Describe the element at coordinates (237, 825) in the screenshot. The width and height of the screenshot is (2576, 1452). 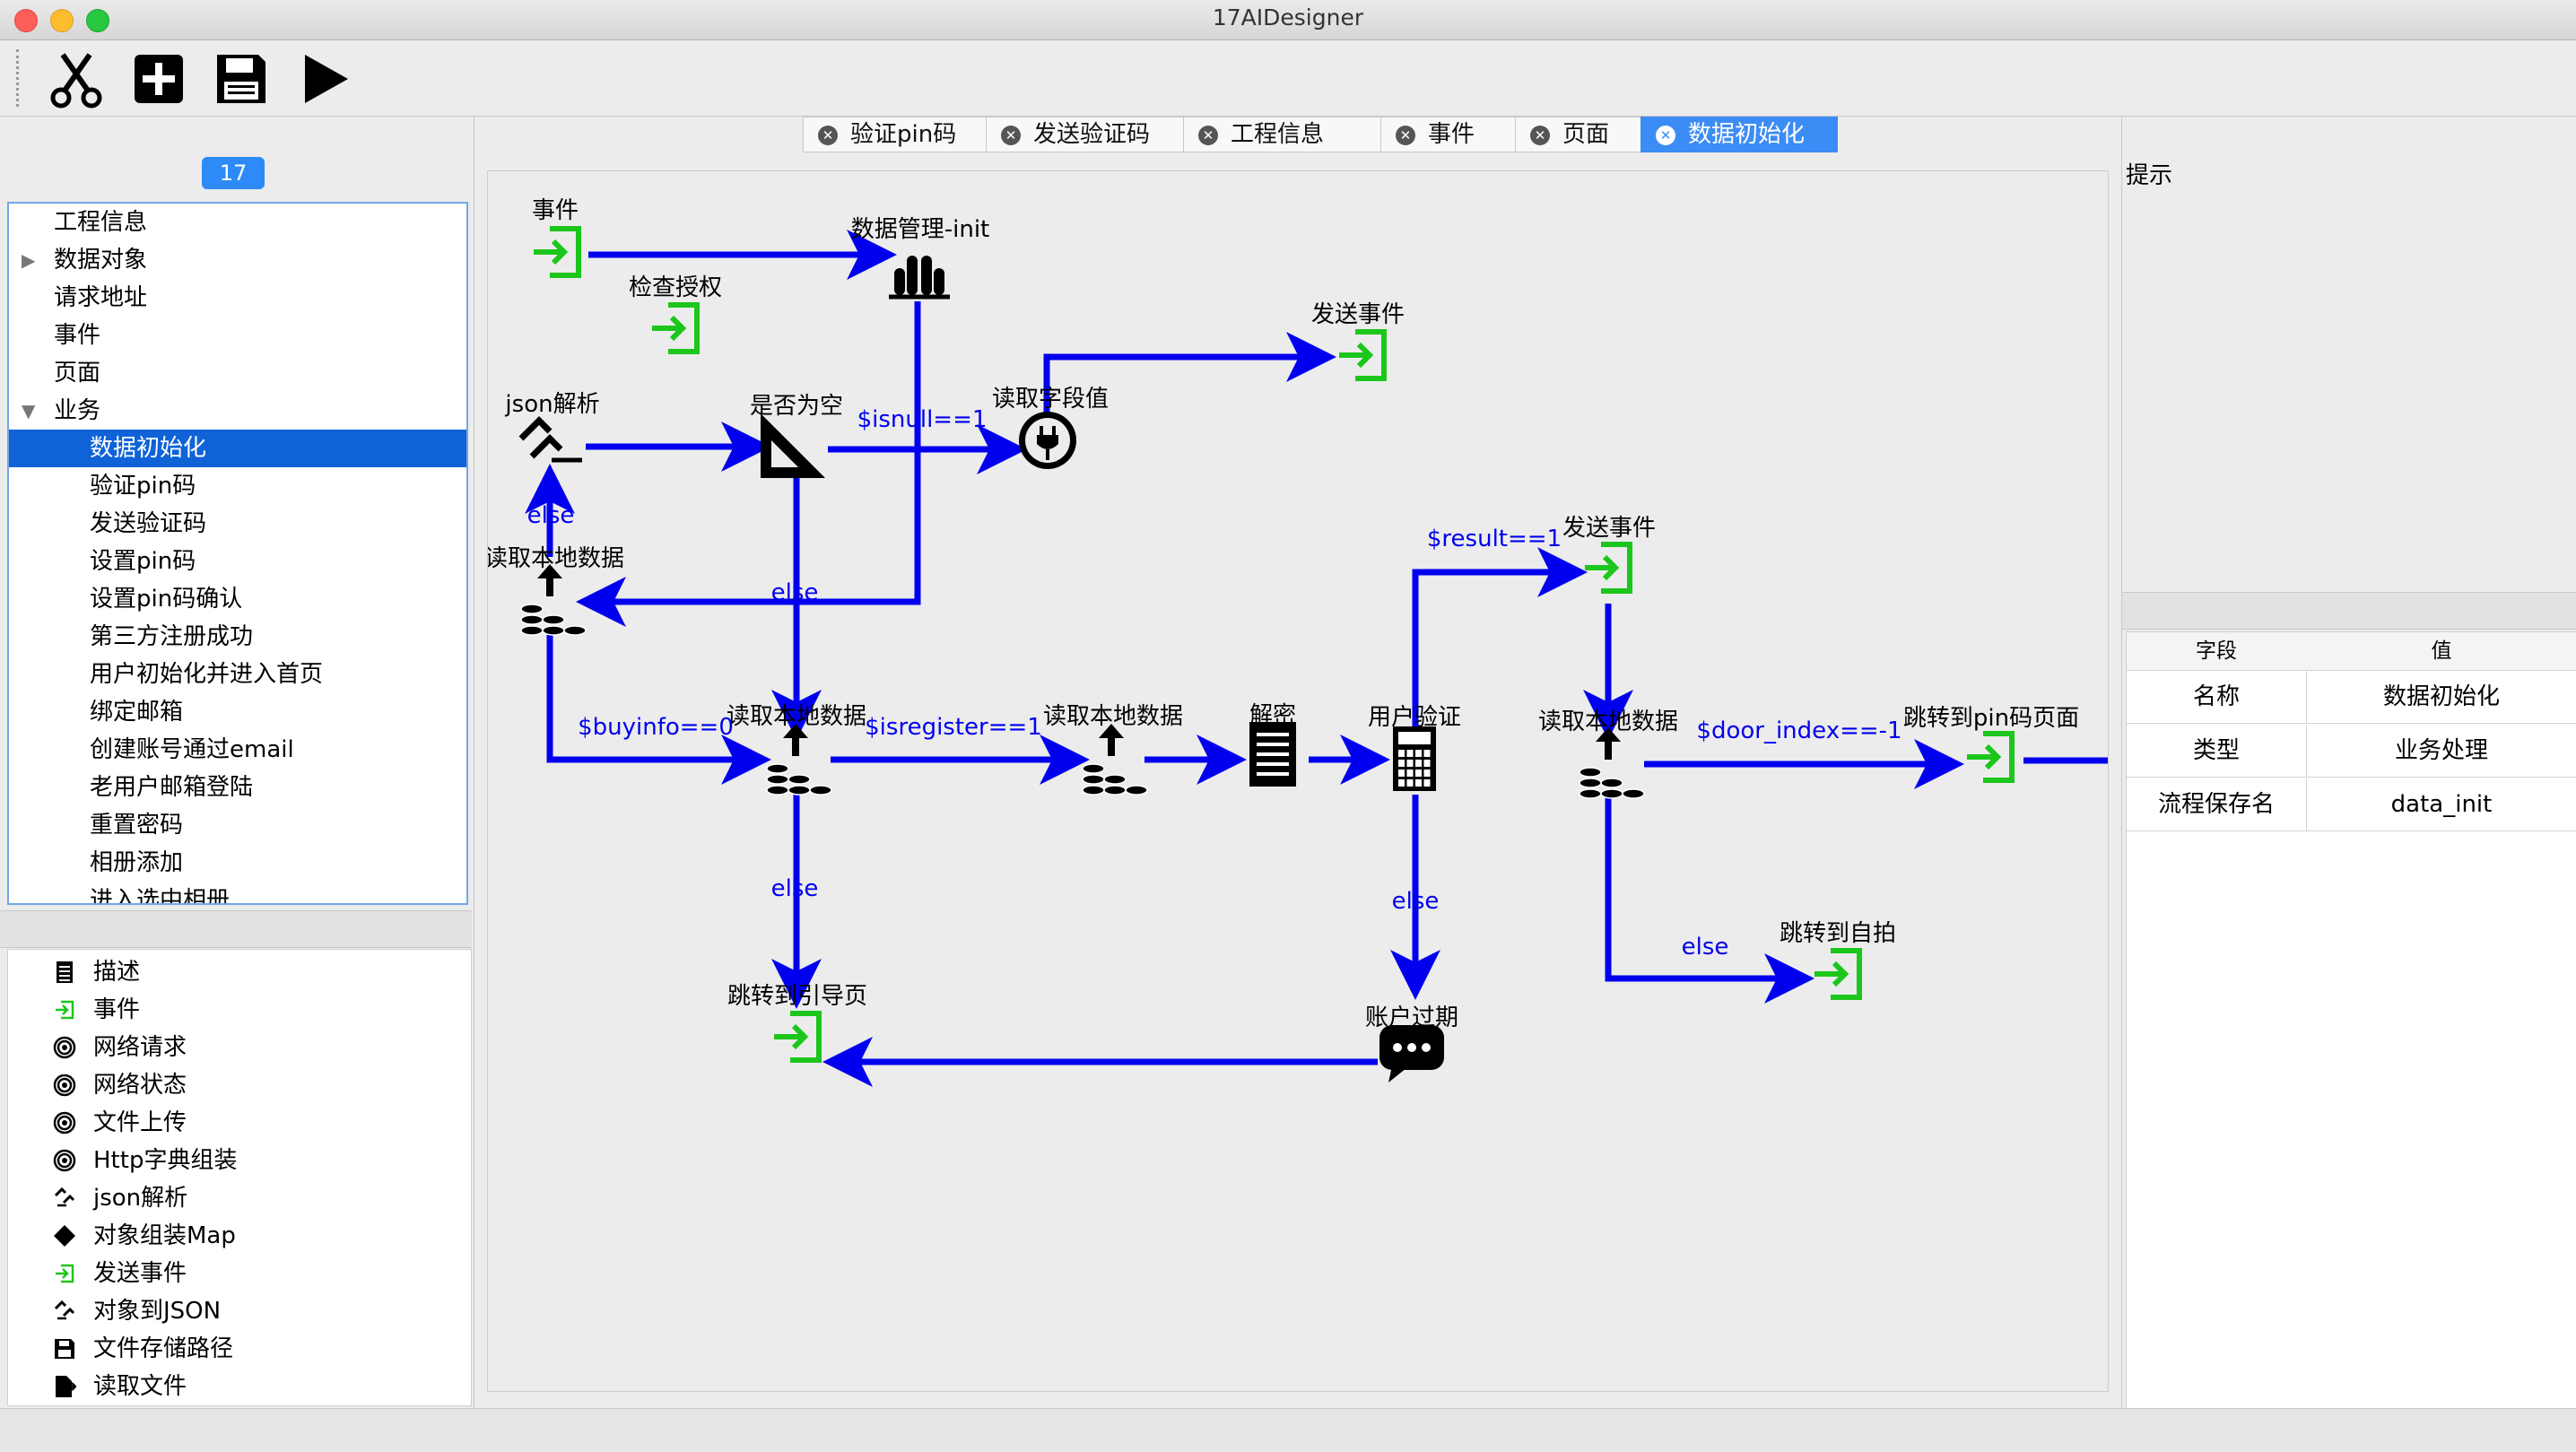
I see `tree-item: 重置密码` at that location.